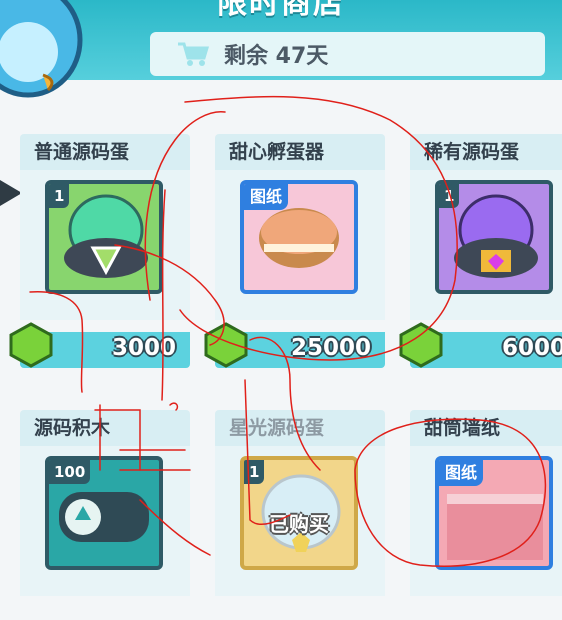  Describe the element at coordinates (41, 49) in the screenshot. I see `bird-mascot-icon` at that location.